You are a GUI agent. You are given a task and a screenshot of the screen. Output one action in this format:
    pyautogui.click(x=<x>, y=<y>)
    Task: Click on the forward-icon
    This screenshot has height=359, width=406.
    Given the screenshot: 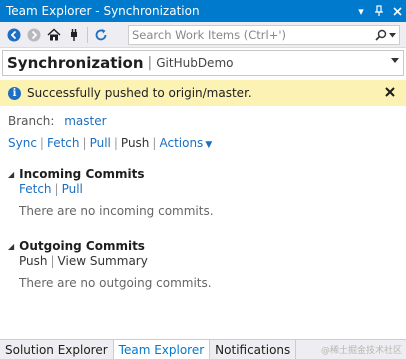 What is the action you would take?
    pyautogui.click(x=34, y=34)
    